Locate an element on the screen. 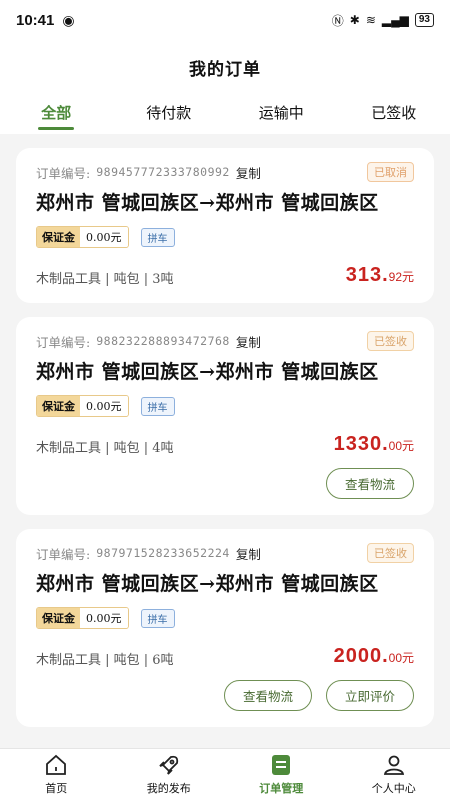  status-bar: 10:41 ◉ Ⓝ ✱ ≋ ▂▄▆ 93 is located at coordinates (225, 20).